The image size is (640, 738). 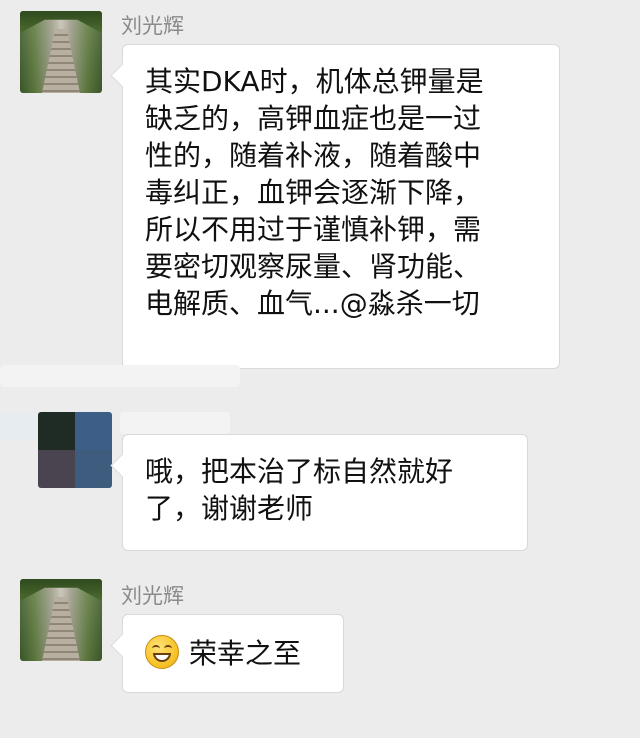 What do you see at coordinates (162, 657) in the screenshot?
I see `emoji-mouth` at bounding box center [162, 657].